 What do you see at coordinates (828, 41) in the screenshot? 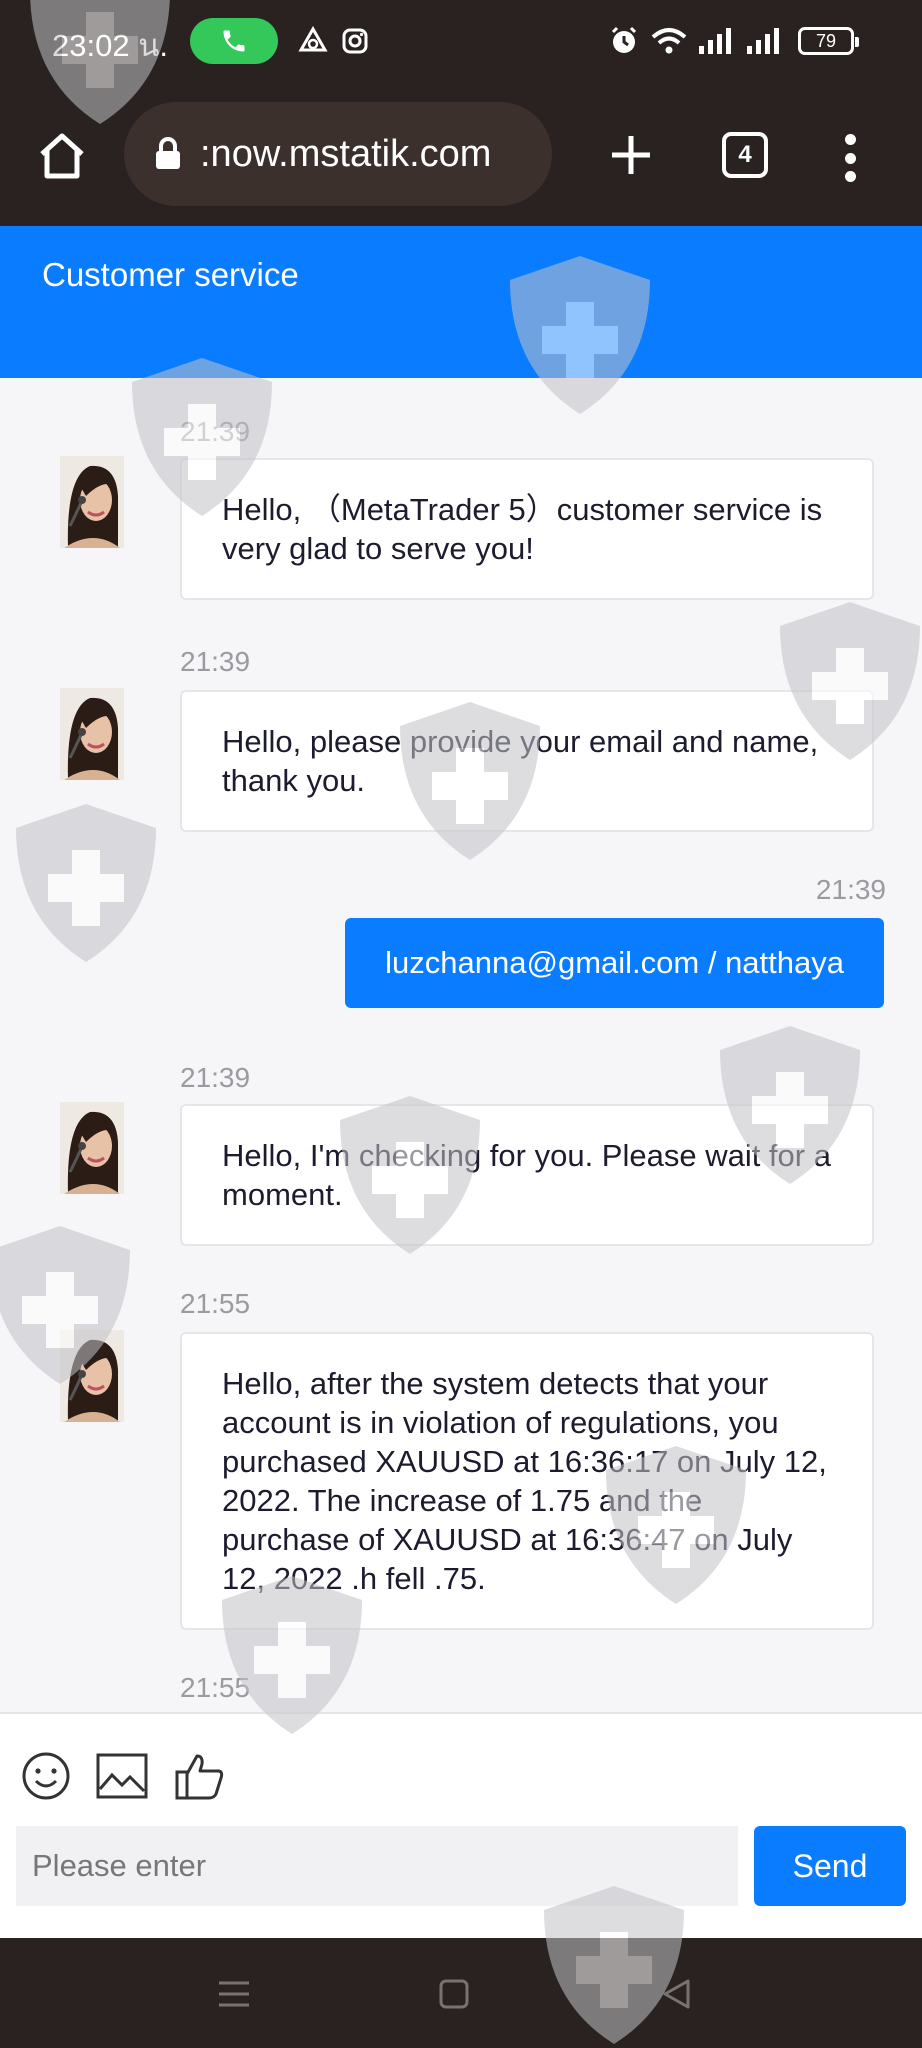
I see `battery-icon: 79` at bounding box center [828, 41].